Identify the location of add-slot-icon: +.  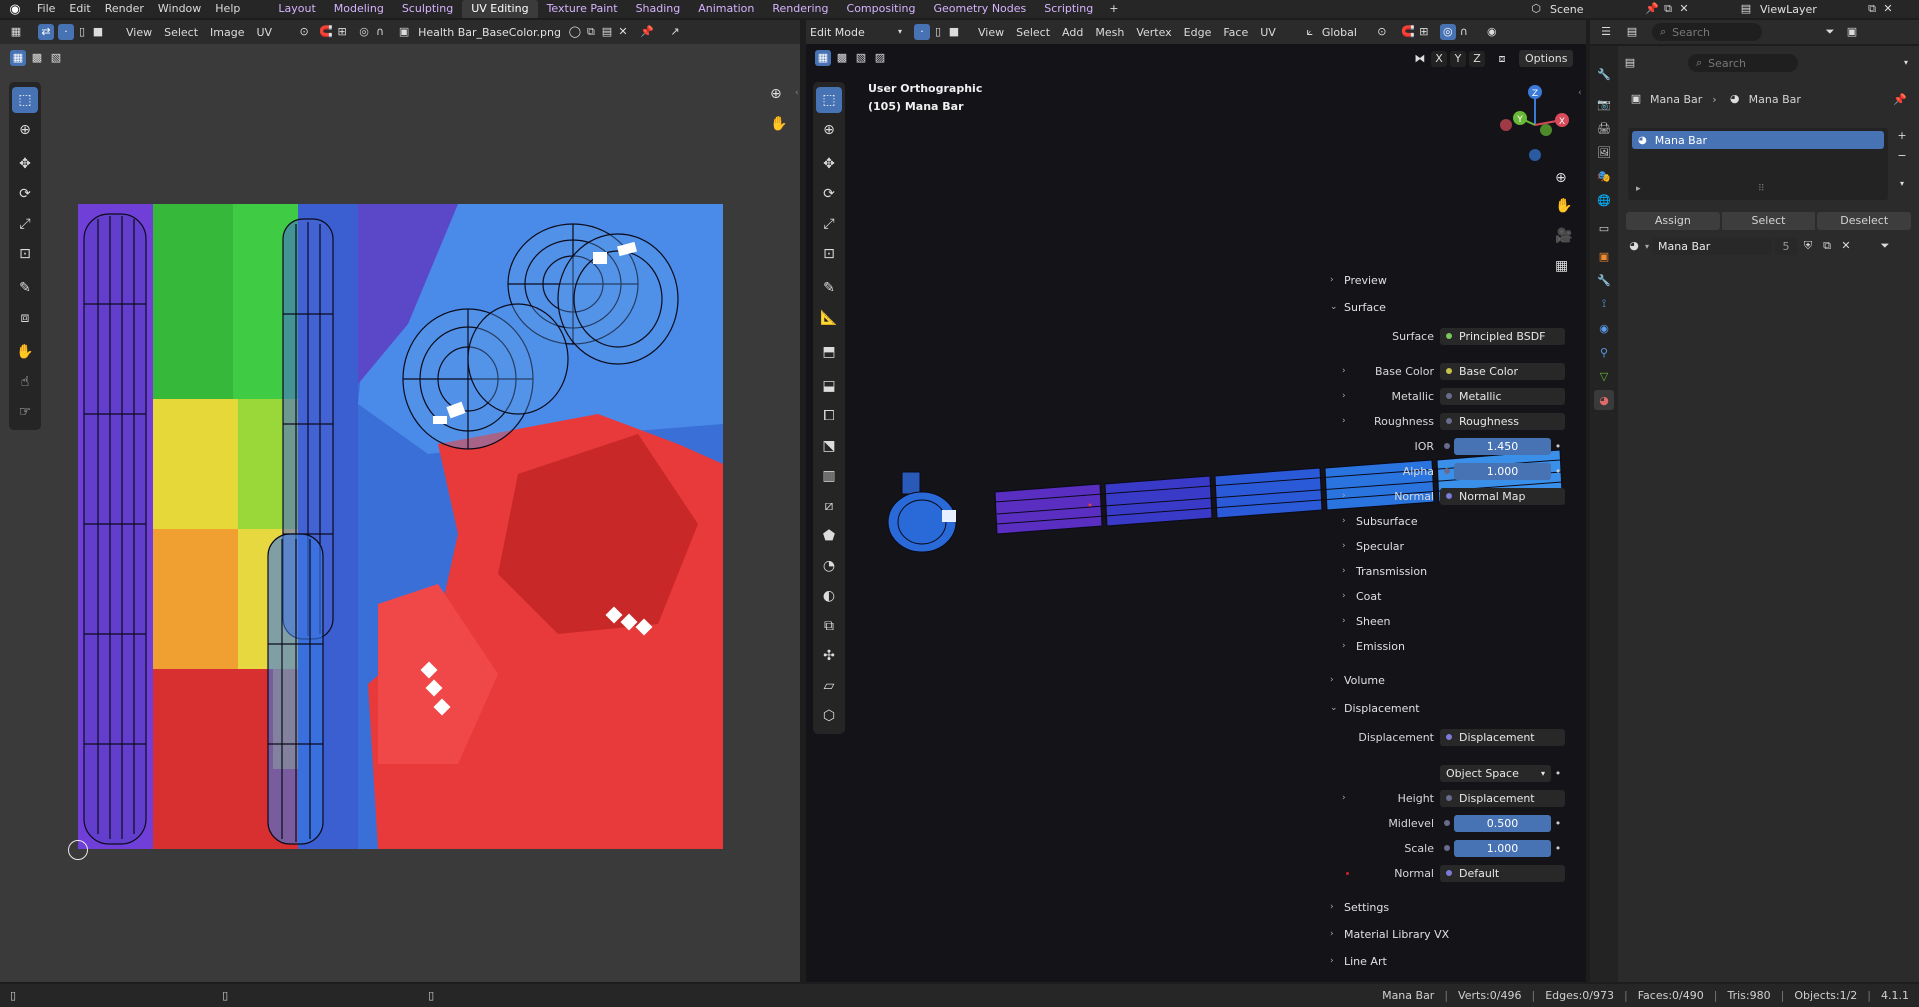
(1902, 136).